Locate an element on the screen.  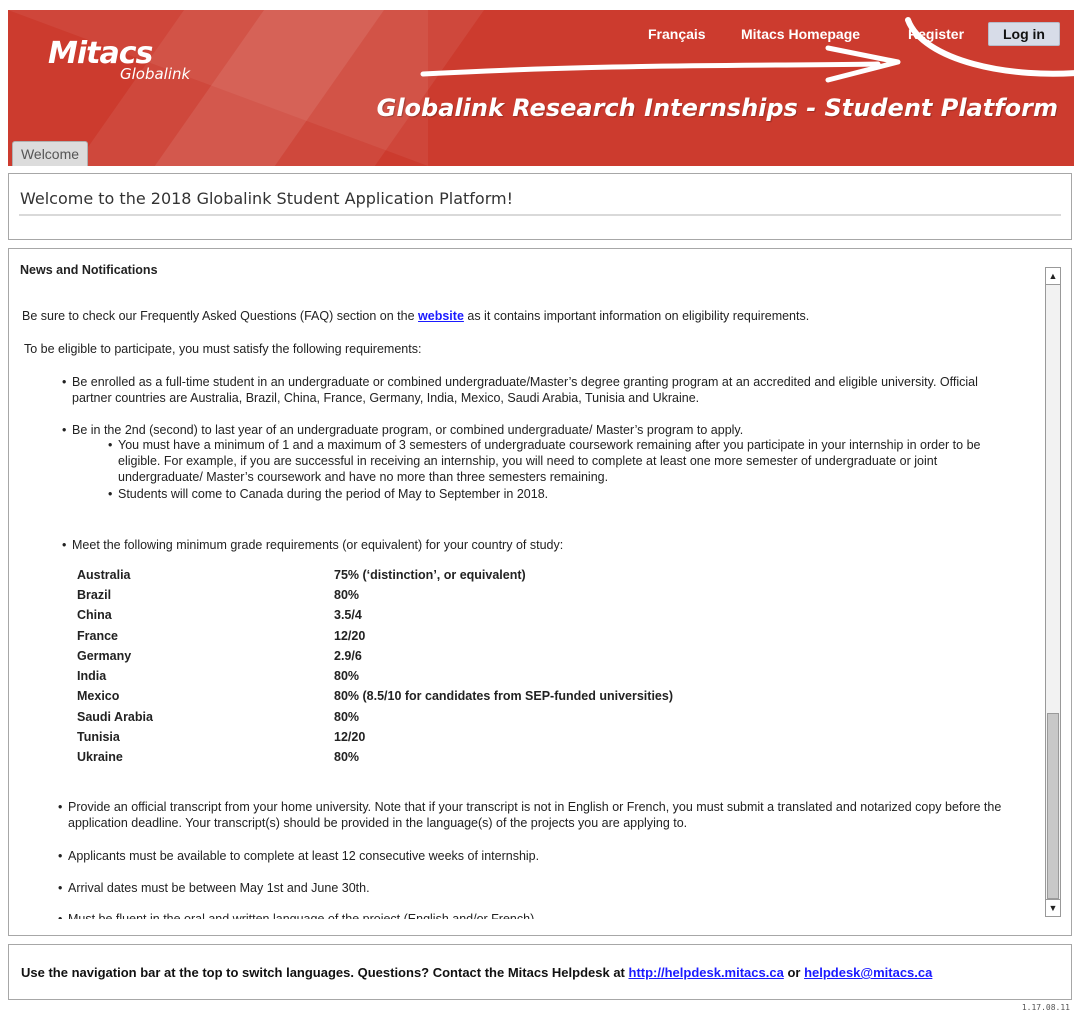
grade-row: Ukraine 80% is located at coordinates (218, 757).